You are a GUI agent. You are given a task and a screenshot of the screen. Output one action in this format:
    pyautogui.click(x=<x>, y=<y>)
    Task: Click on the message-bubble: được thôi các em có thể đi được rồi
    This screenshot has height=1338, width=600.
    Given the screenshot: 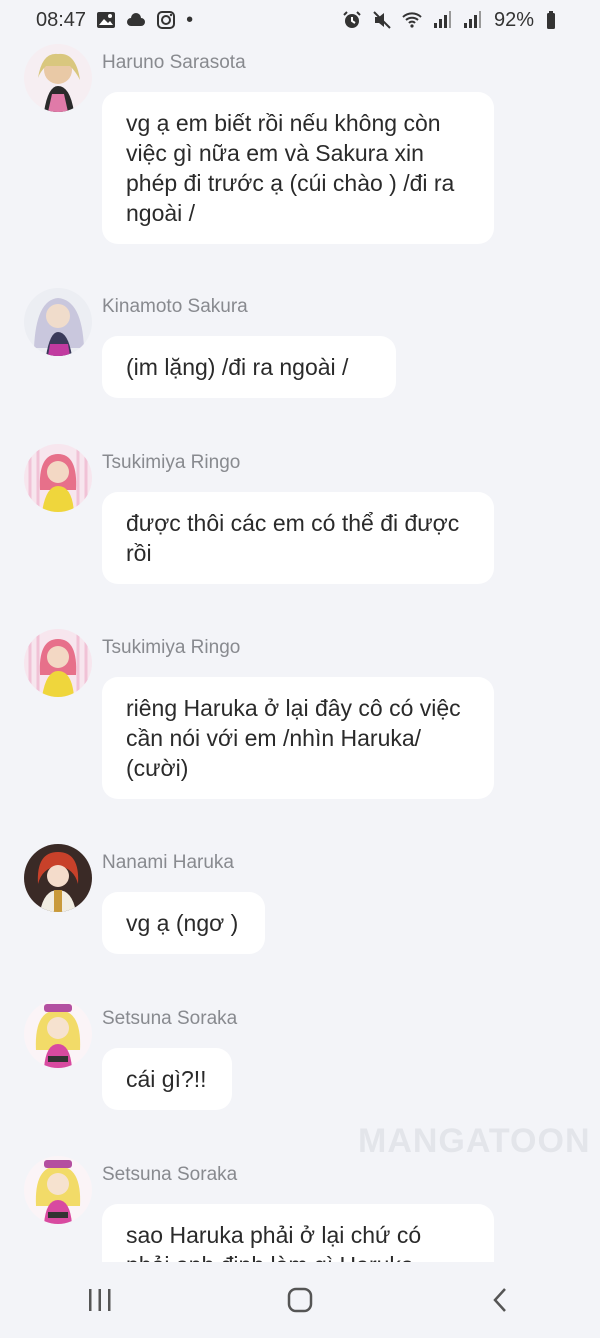 What is the action you would take?
    pyautogui.click(x=298, y=538)
    